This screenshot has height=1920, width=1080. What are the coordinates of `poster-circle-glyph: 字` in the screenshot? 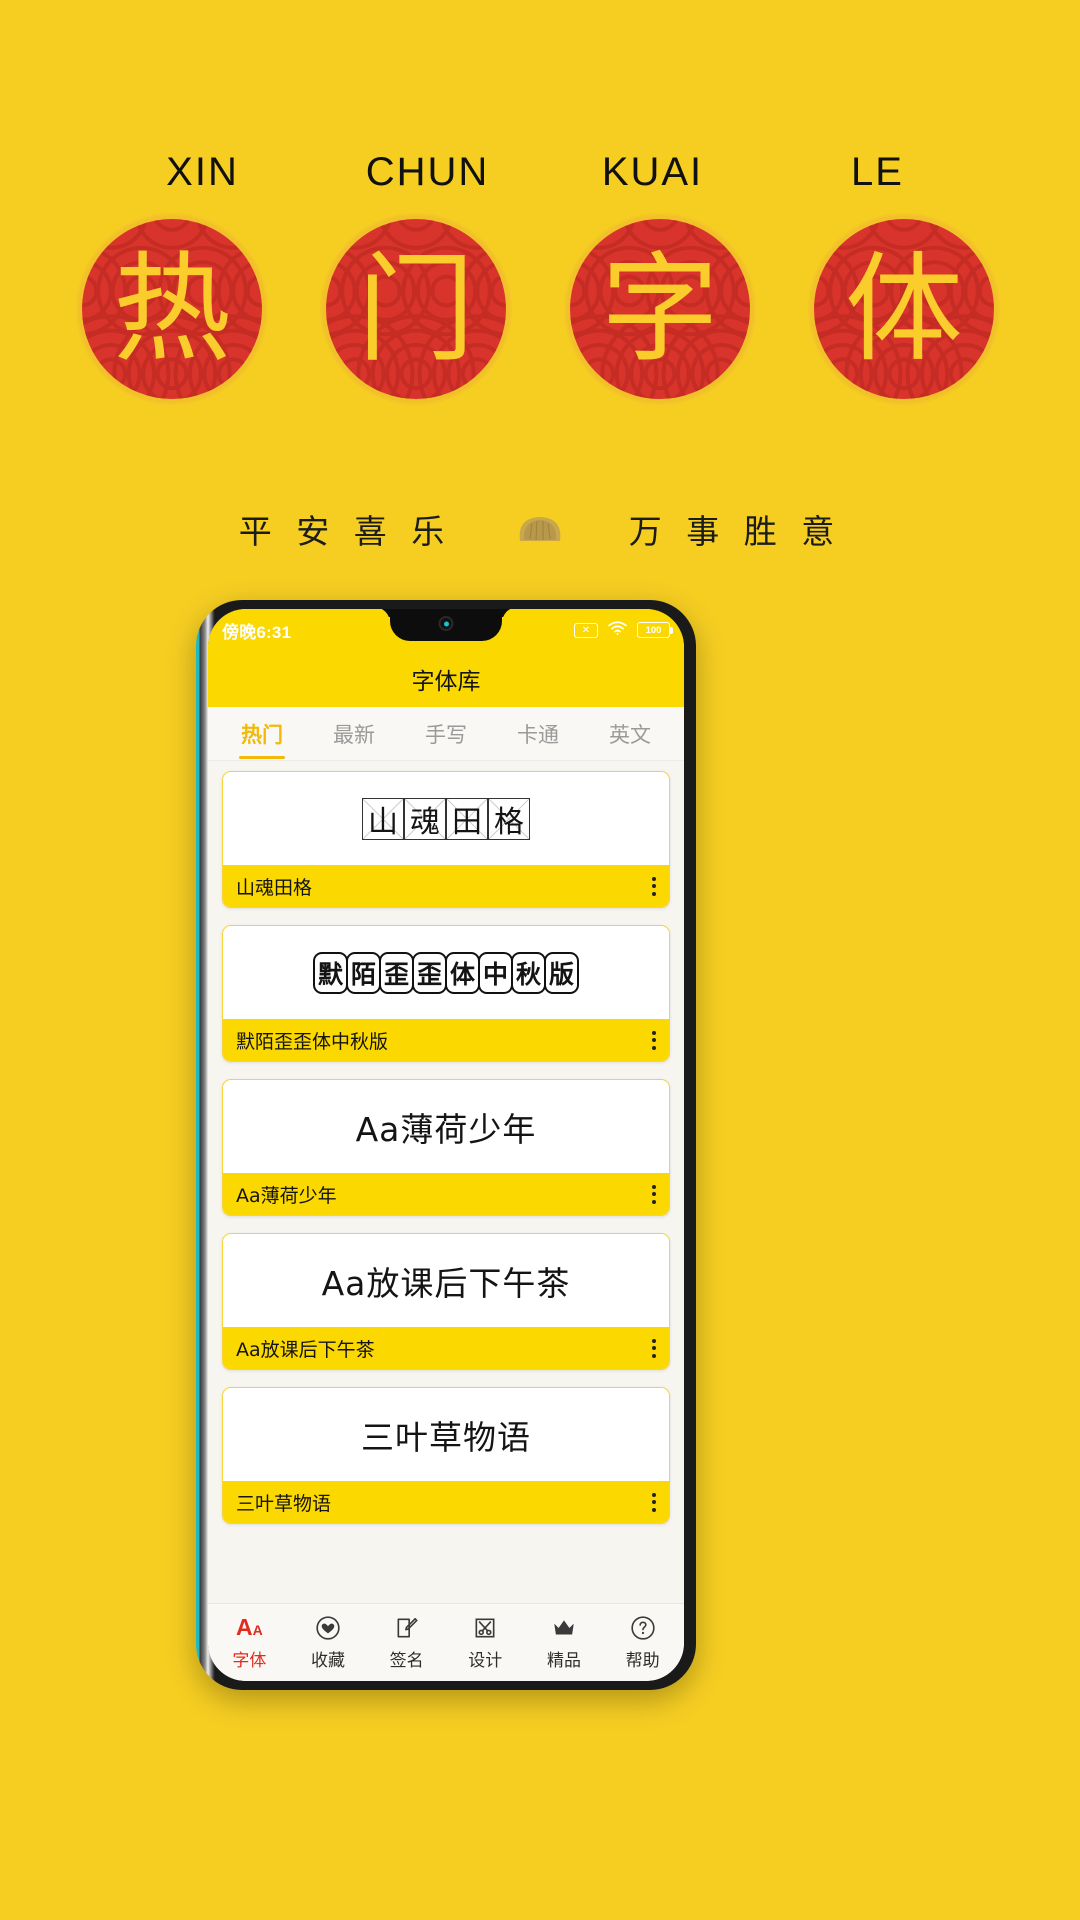 It's located at (659, 309).